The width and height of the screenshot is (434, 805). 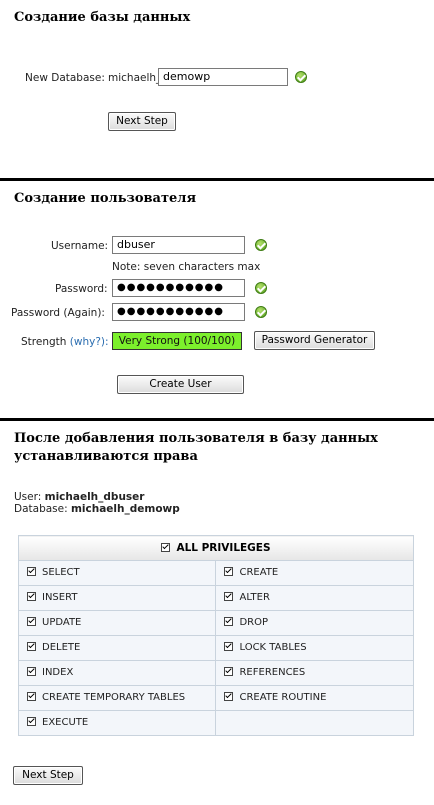 I want to click on strength-meter: Very Strong (100/100), so click(x=177, y=341).